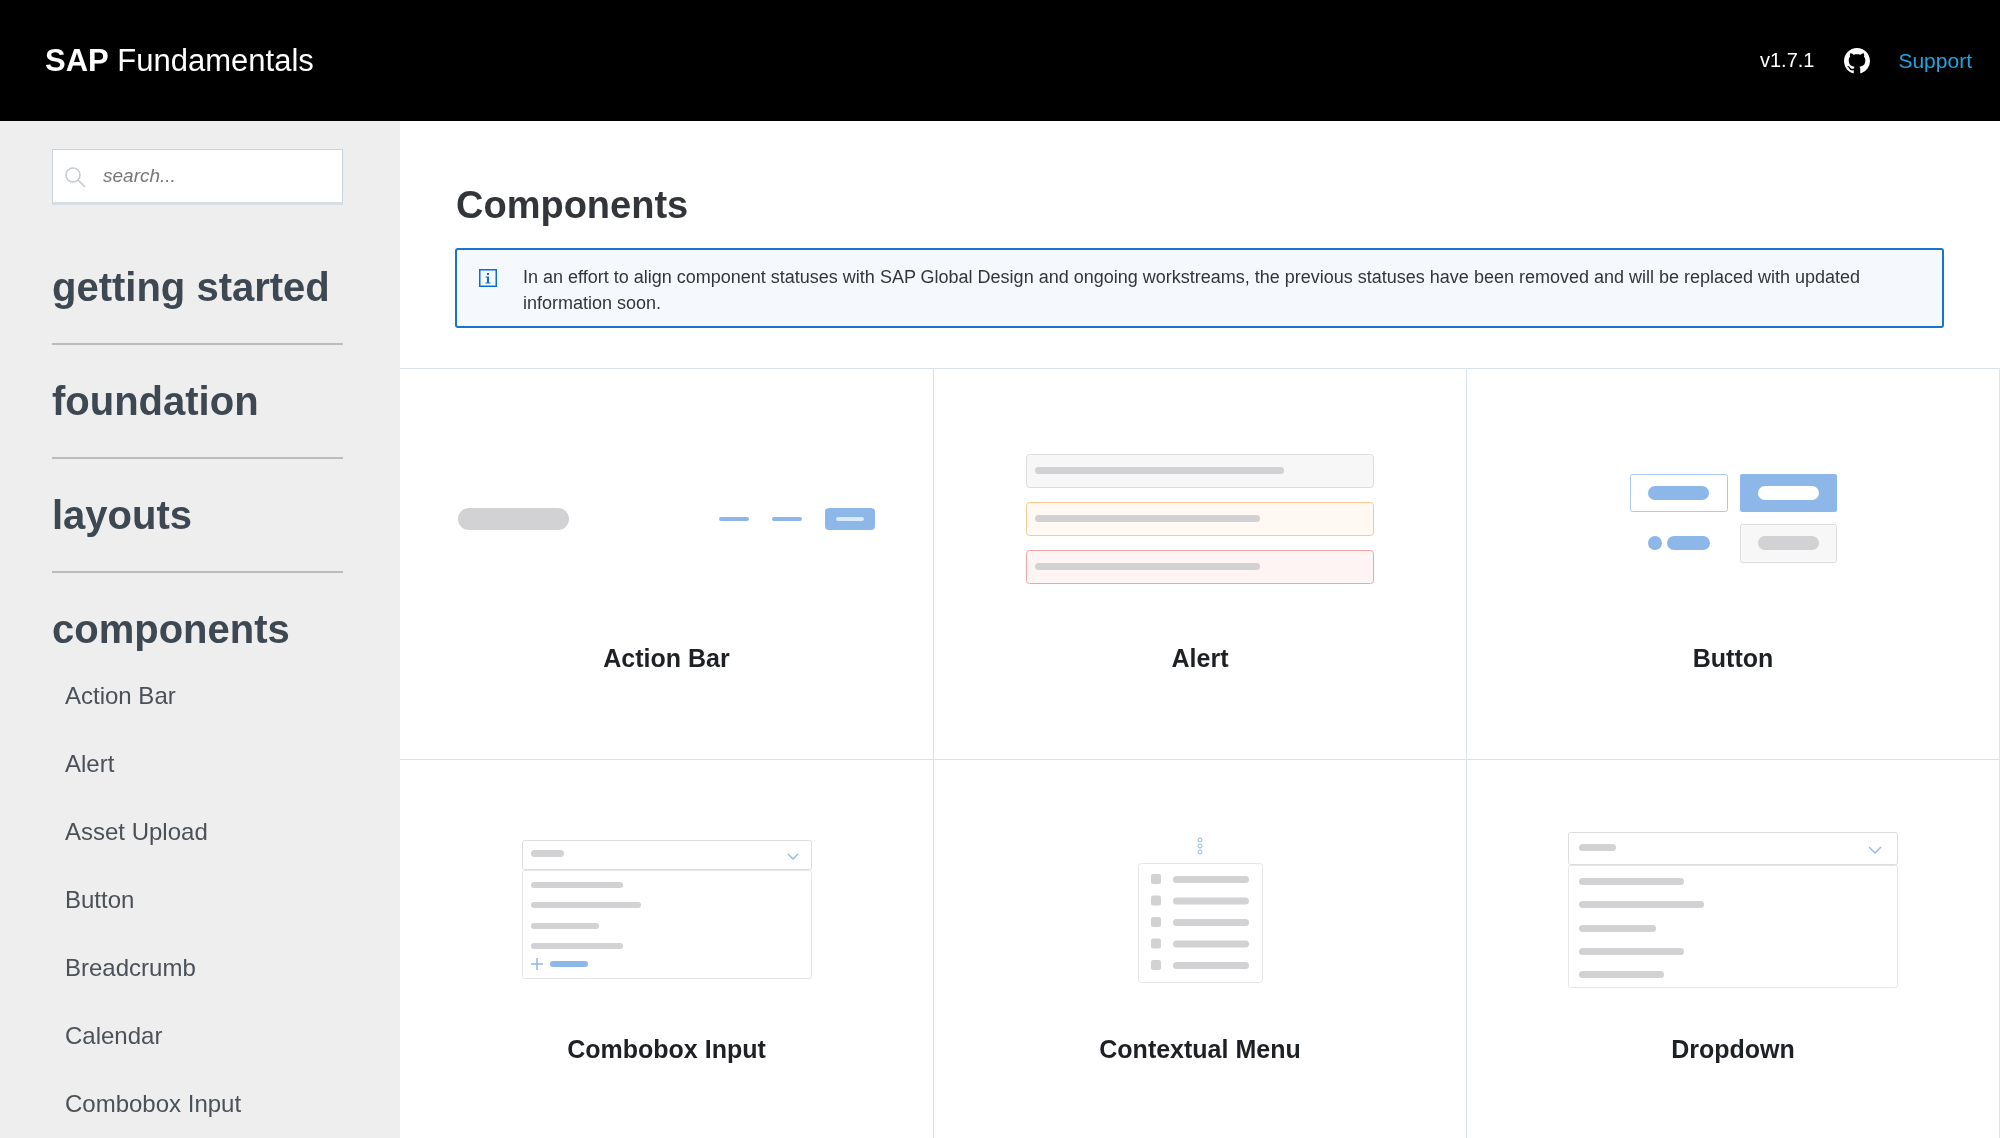 Image resolution: width=2000 pixels, height=1138 pixels. What do you see at coordinates (1733, 658) in the screenshot?
I see `card-title: Button` at bounding box center [1733, 658].